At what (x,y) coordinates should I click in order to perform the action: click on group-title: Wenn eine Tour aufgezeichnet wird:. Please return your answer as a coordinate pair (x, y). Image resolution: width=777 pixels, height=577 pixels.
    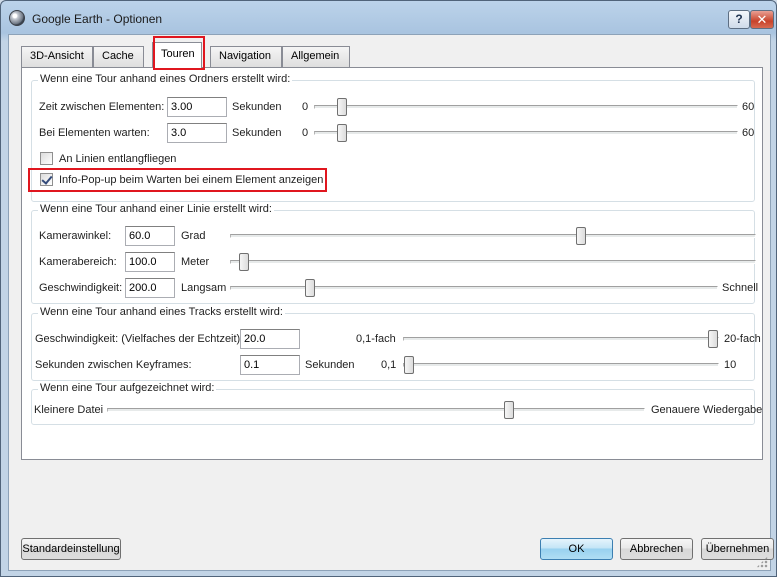
    Looking at the image, I should click on (127, 388).